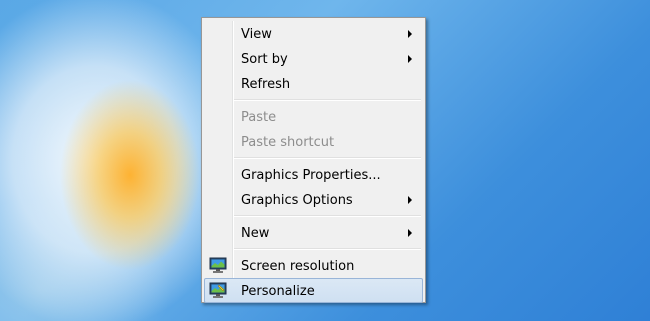 This screenshot has height=321, width=650. I want to click on menu-item-graphics-options: Graphics Options, so click(313, 199).